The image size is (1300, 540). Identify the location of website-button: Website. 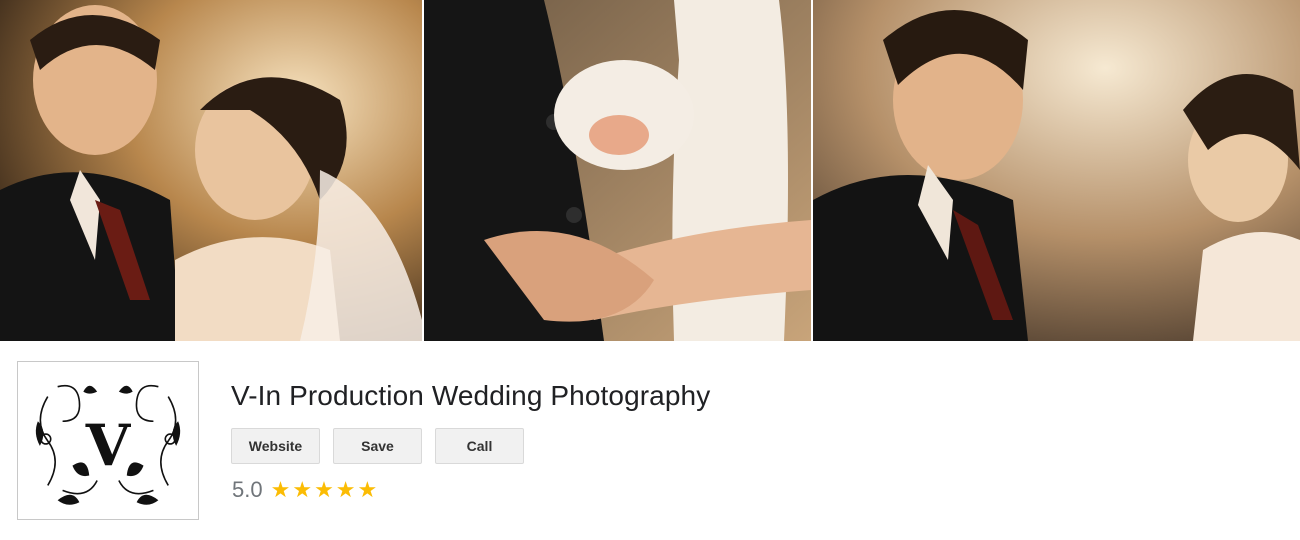
(275, 446).